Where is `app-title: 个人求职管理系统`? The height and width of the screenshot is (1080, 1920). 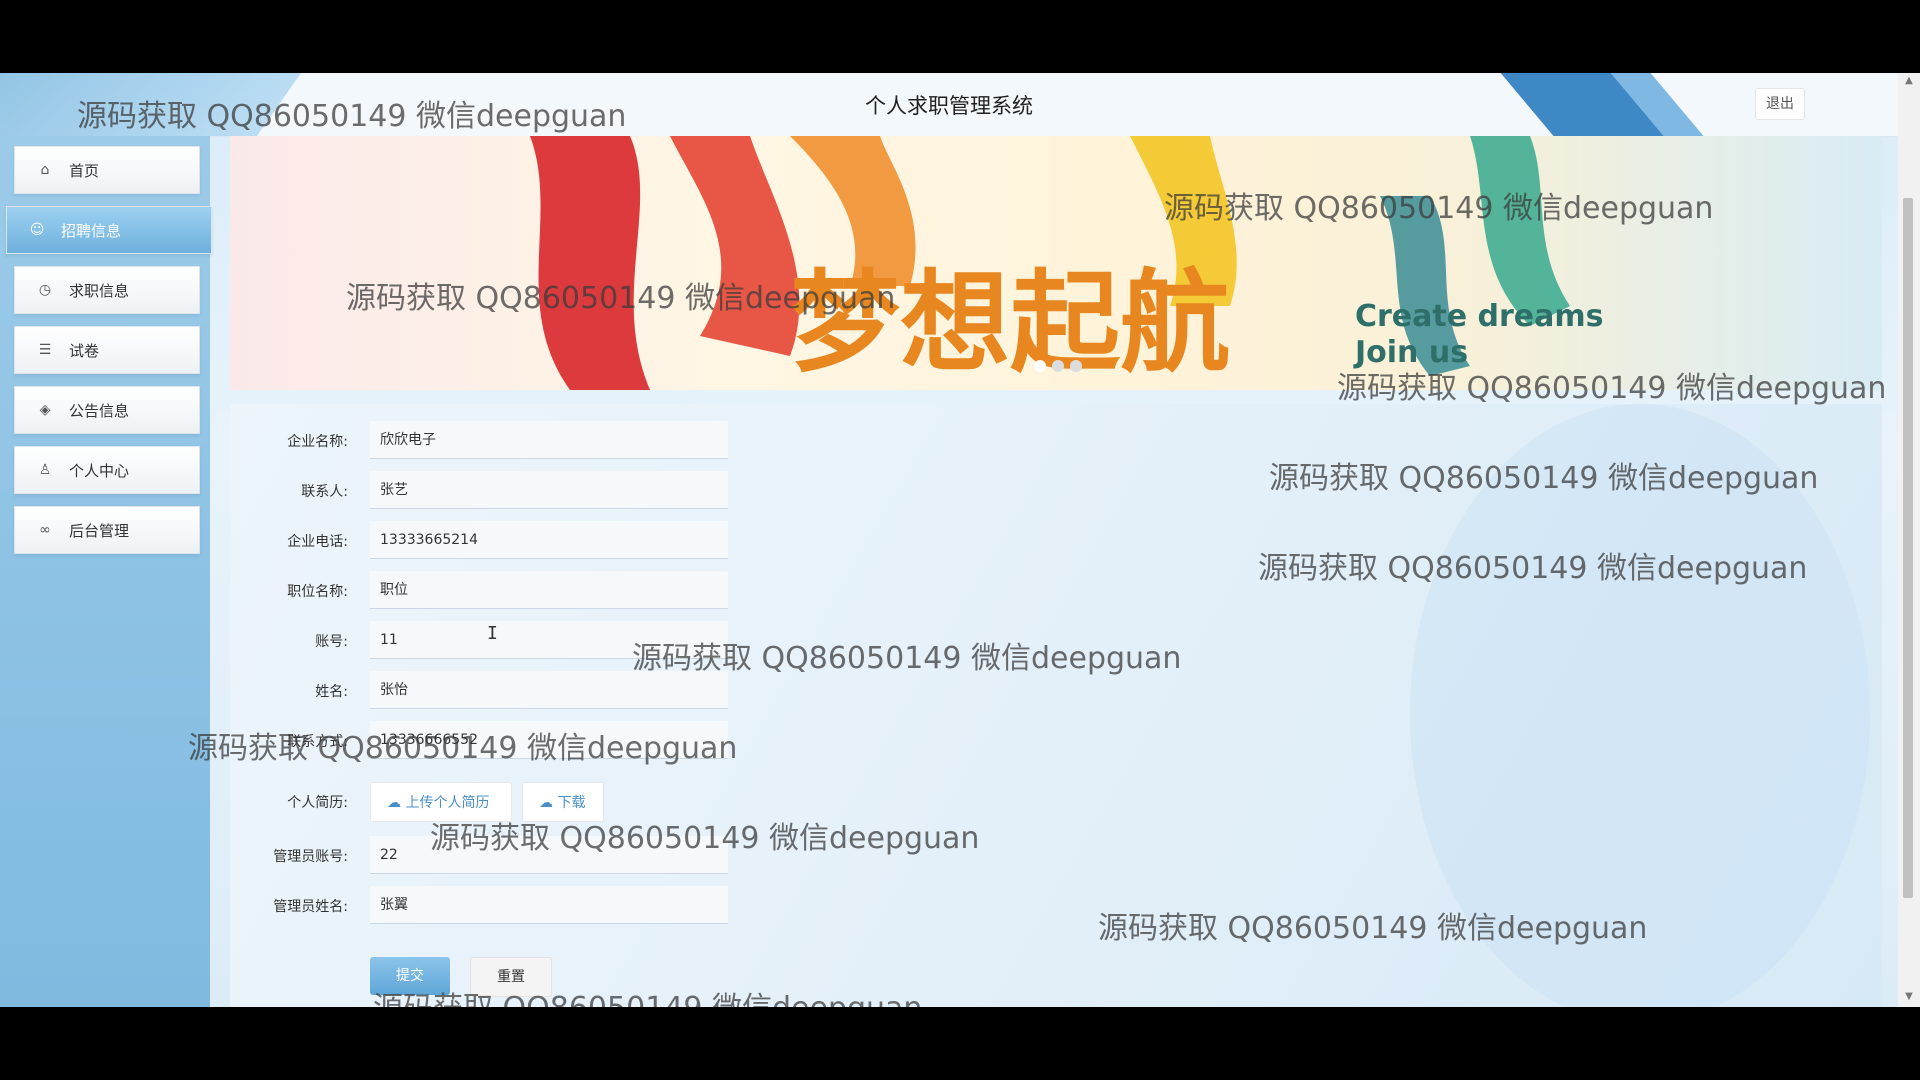 app-title: 个人求职管理系统 is located at coordinates (949, 106).